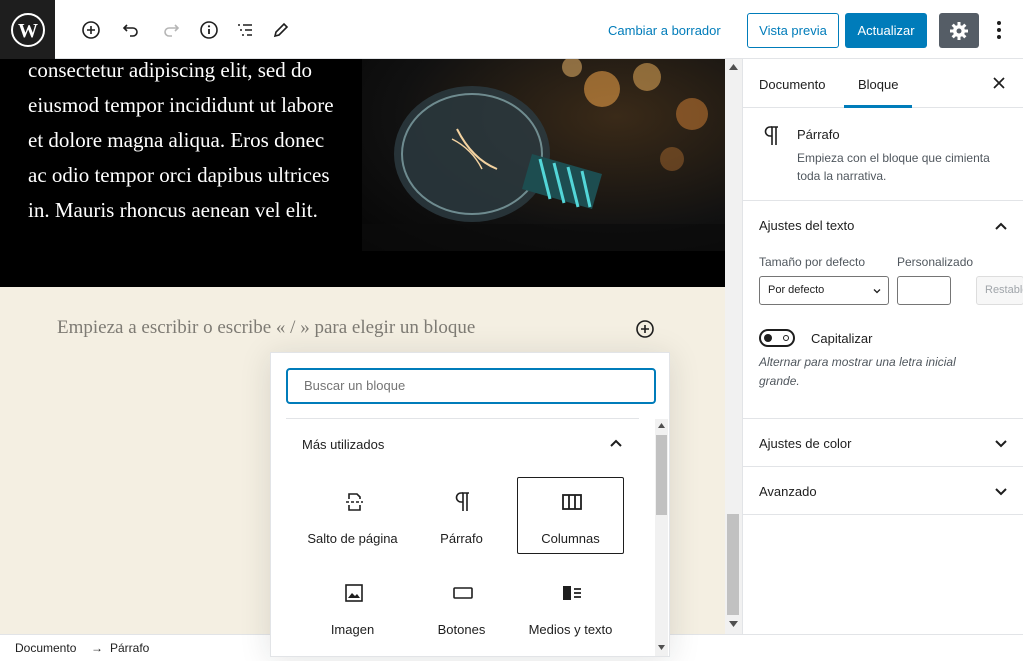  Describe the element at coordinates (664, 30) in the screenshot. I see `switch-to-draft-link: Cambiar a borrador` at that location.